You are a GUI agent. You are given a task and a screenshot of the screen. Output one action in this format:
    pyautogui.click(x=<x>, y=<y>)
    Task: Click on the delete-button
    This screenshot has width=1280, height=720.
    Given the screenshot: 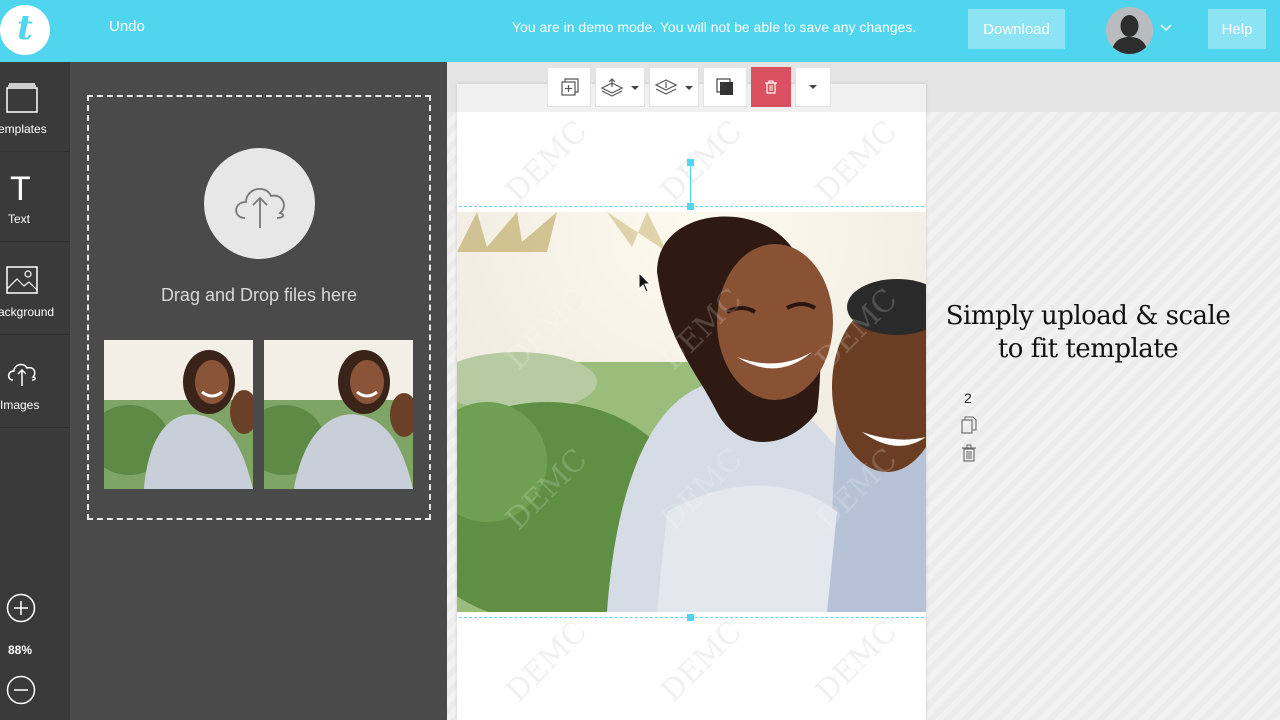 What is the action you would take?
    pyautogui.click(x=771, y=87)
    